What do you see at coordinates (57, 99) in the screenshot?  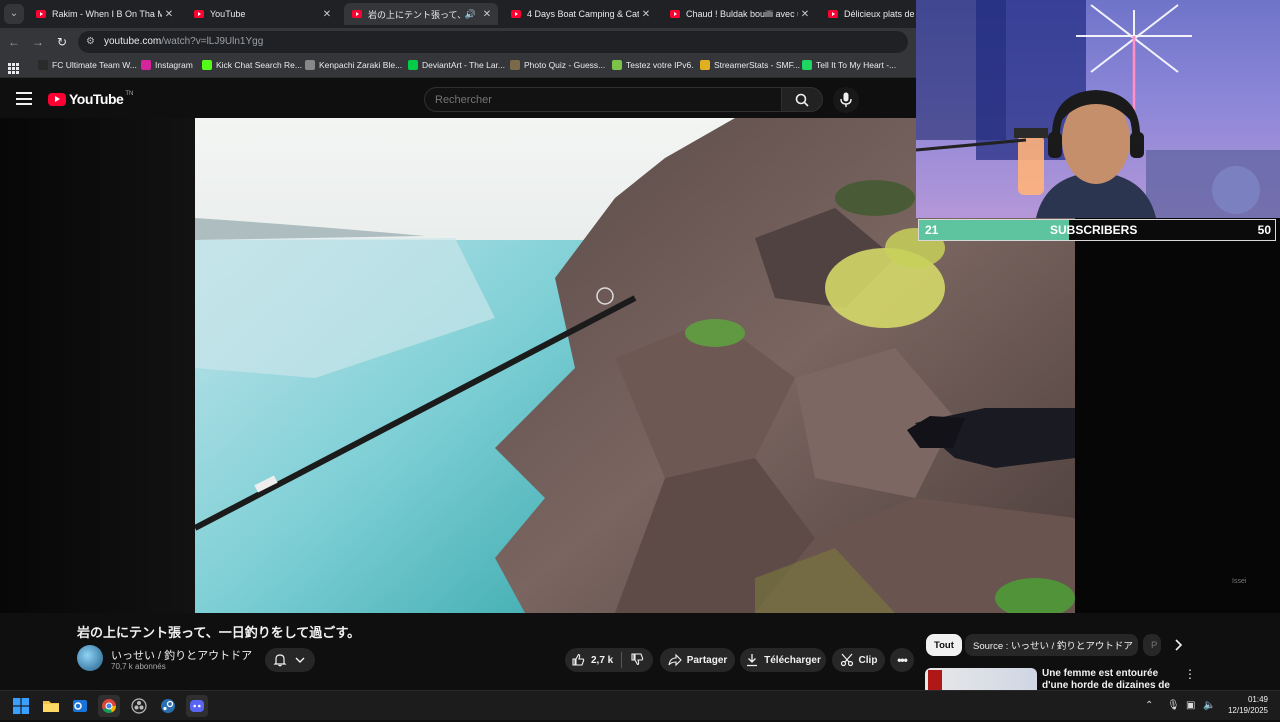 I see `youtube-play-icon` at bounding box center [57, 99].